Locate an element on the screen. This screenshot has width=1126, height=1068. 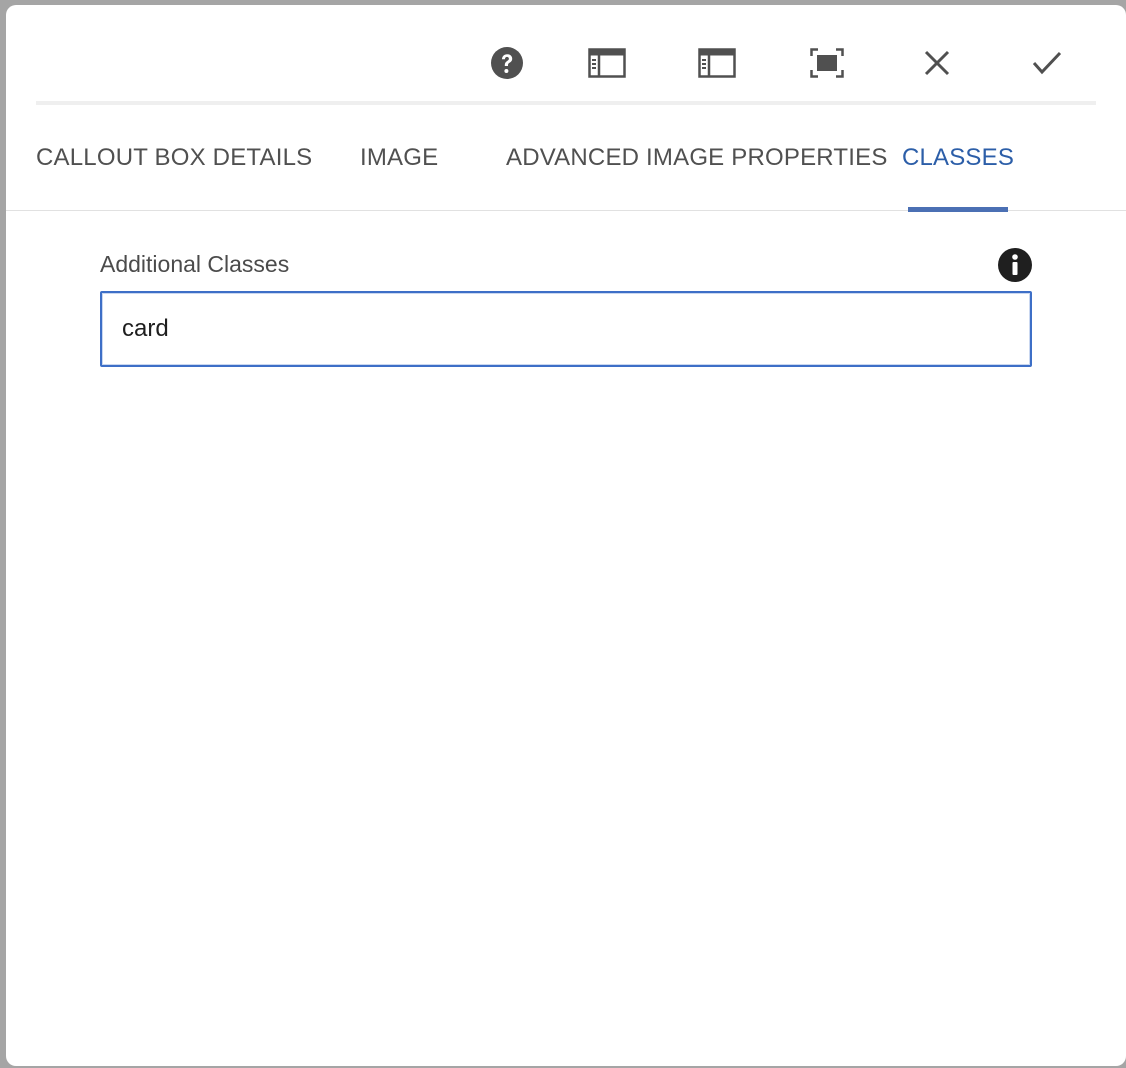
checkmark-icon is located at coordinates (1047, 63).